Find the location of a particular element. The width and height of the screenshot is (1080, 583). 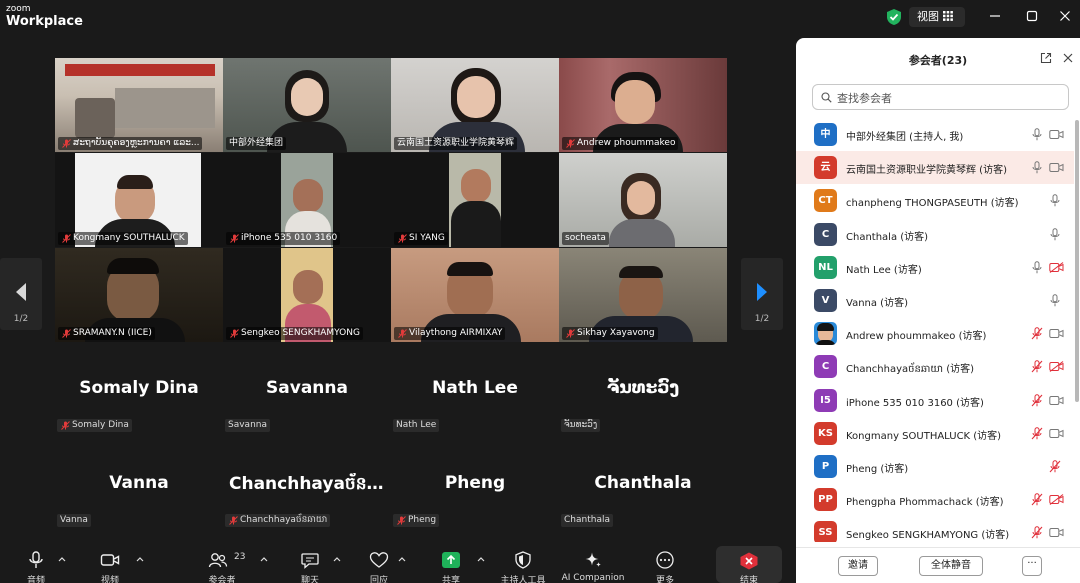

avatar-initials: C is located at coordinates (825, 367).